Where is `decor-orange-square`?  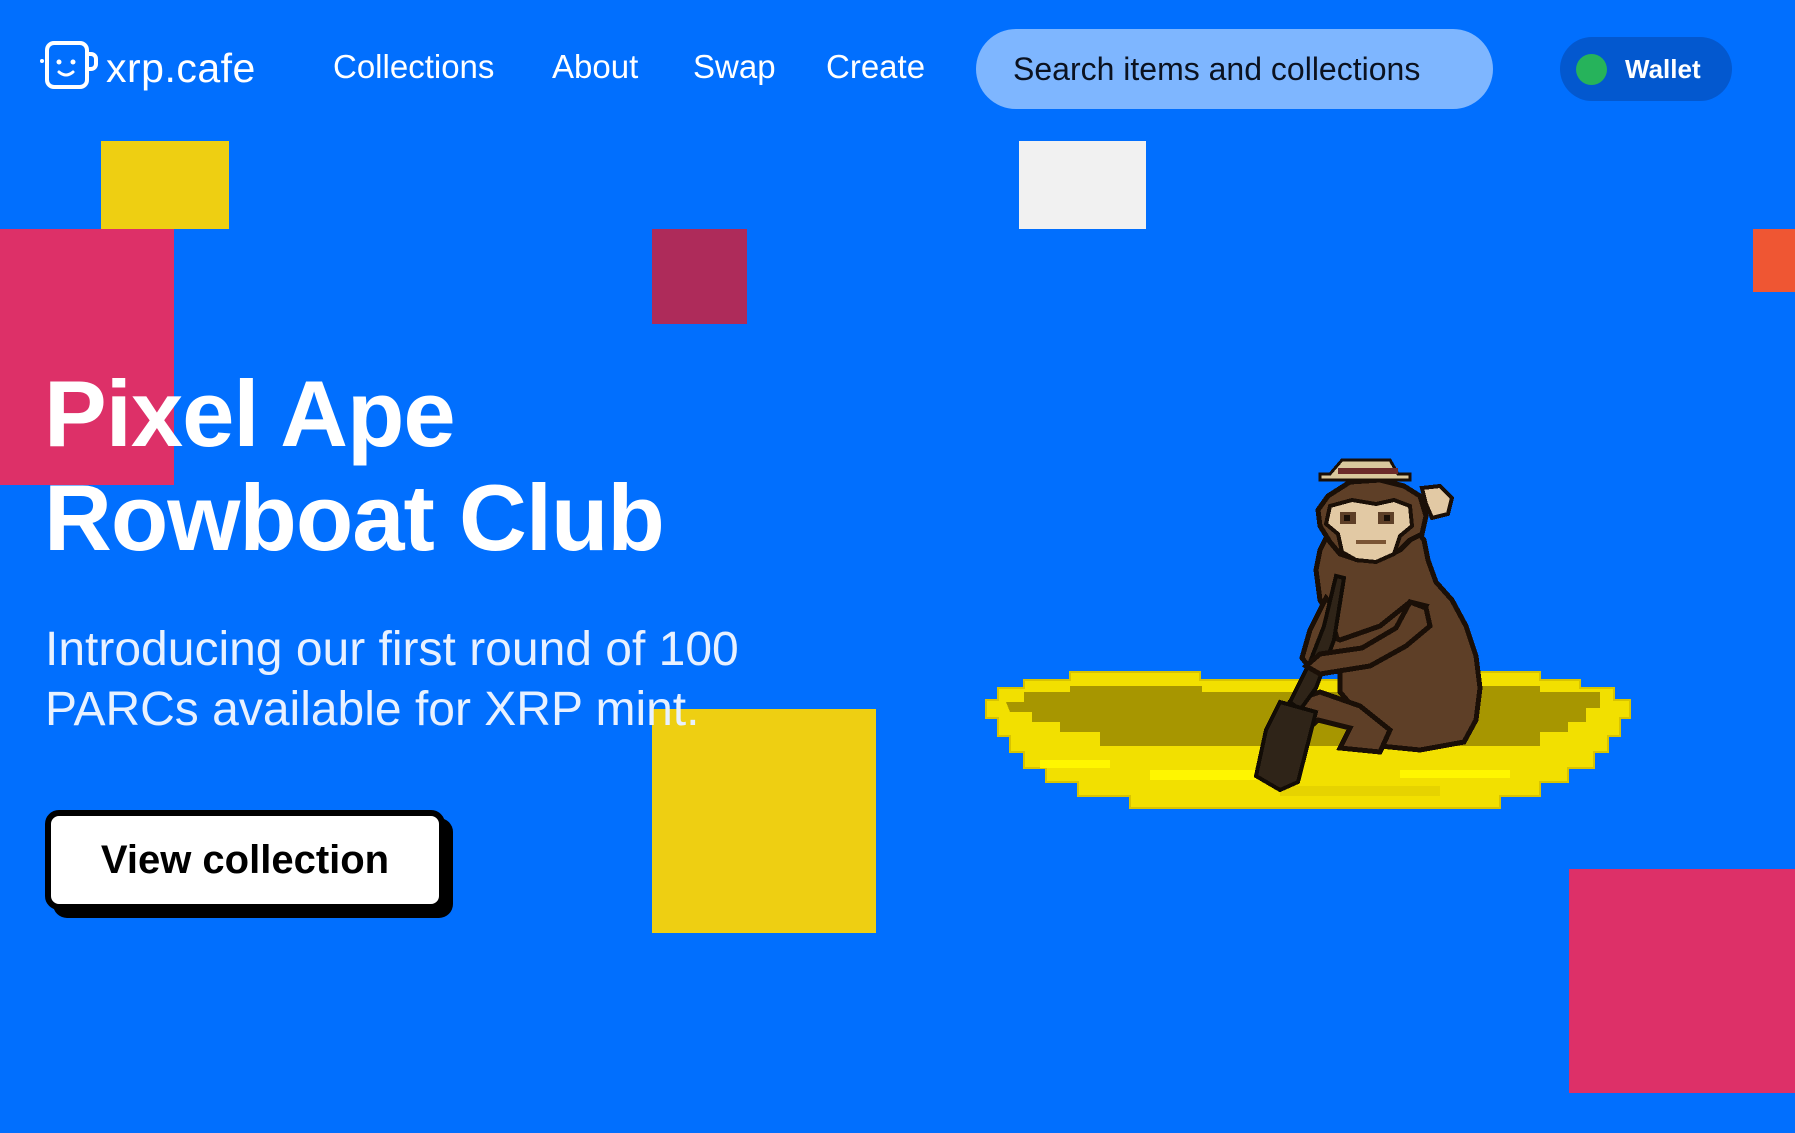
decor-orange-square is located at coordinates (1774, 260).